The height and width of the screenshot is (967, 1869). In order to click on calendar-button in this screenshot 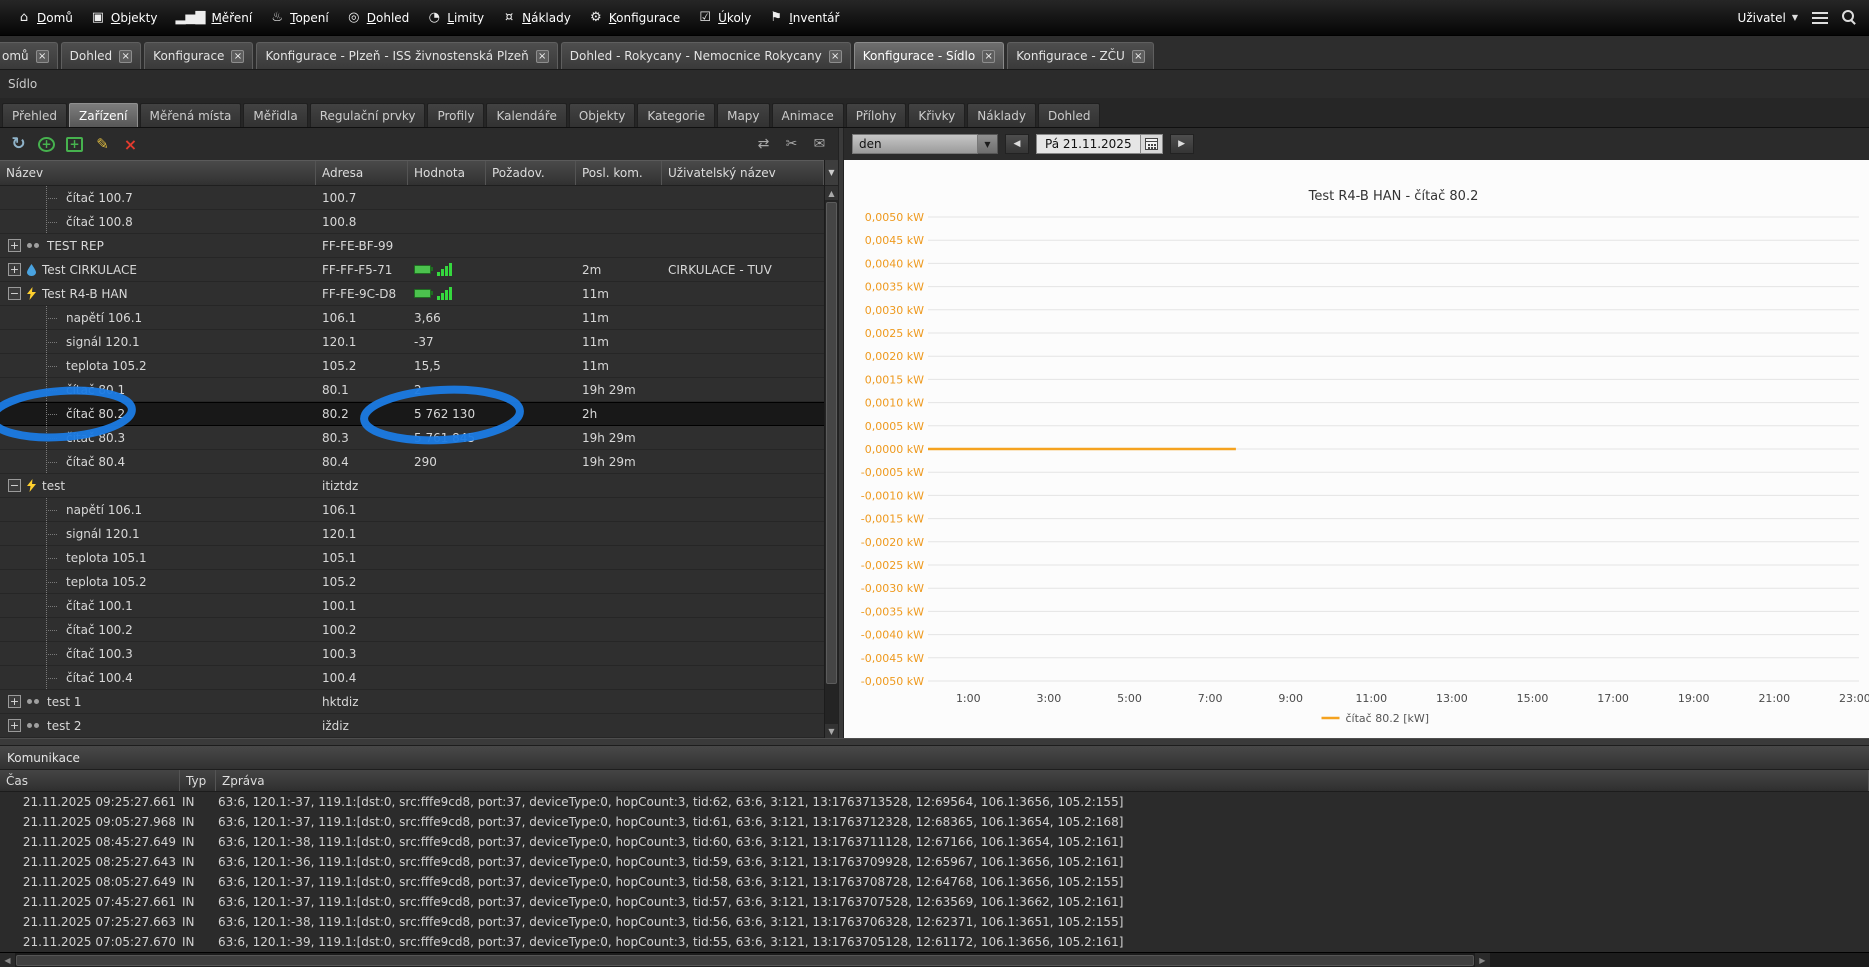, I will do `click(1151, 144)`.